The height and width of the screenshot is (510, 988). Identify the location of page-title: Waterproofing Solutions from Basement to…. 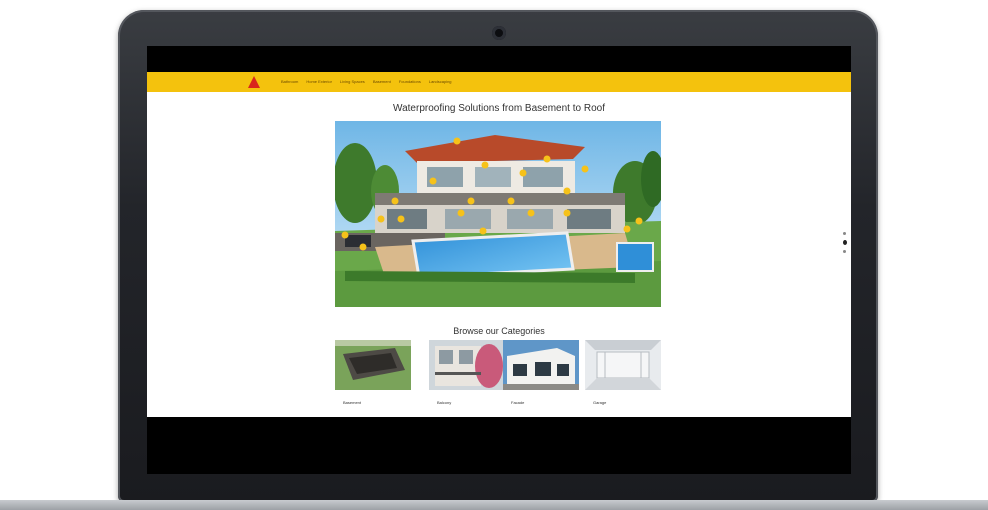
(499, 108).